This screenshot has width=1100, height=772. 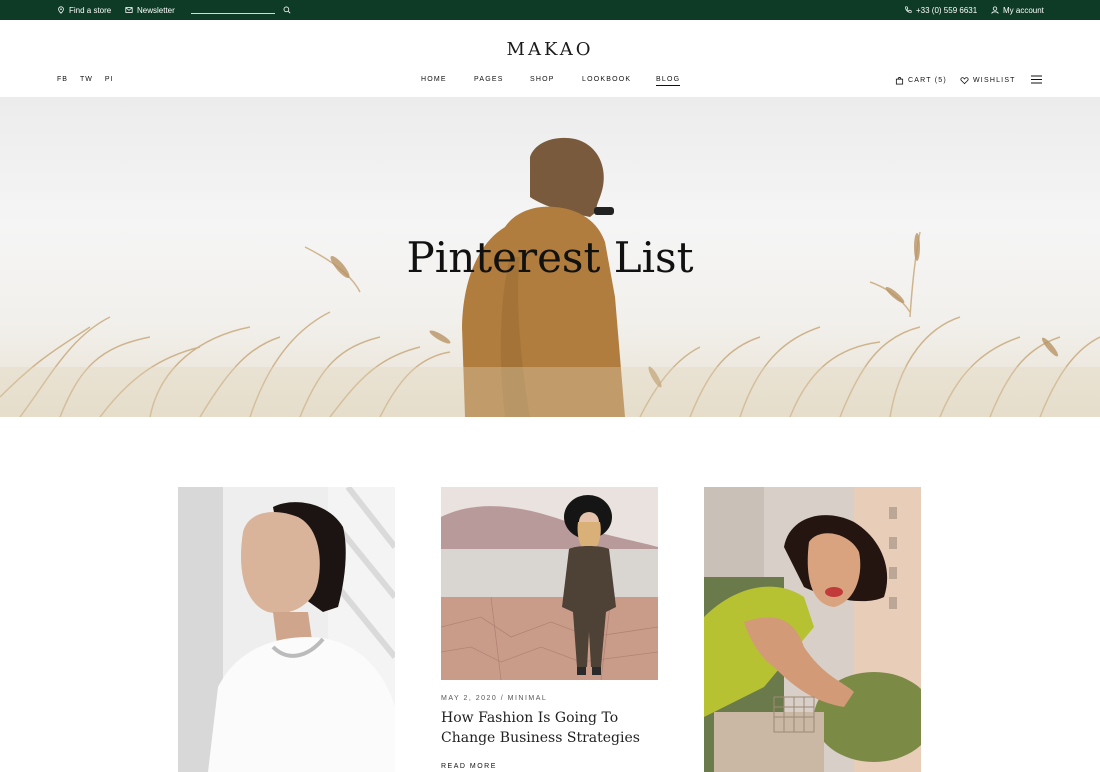 I want to click on nav-item-home: HOME, so click(x=434, y=79).